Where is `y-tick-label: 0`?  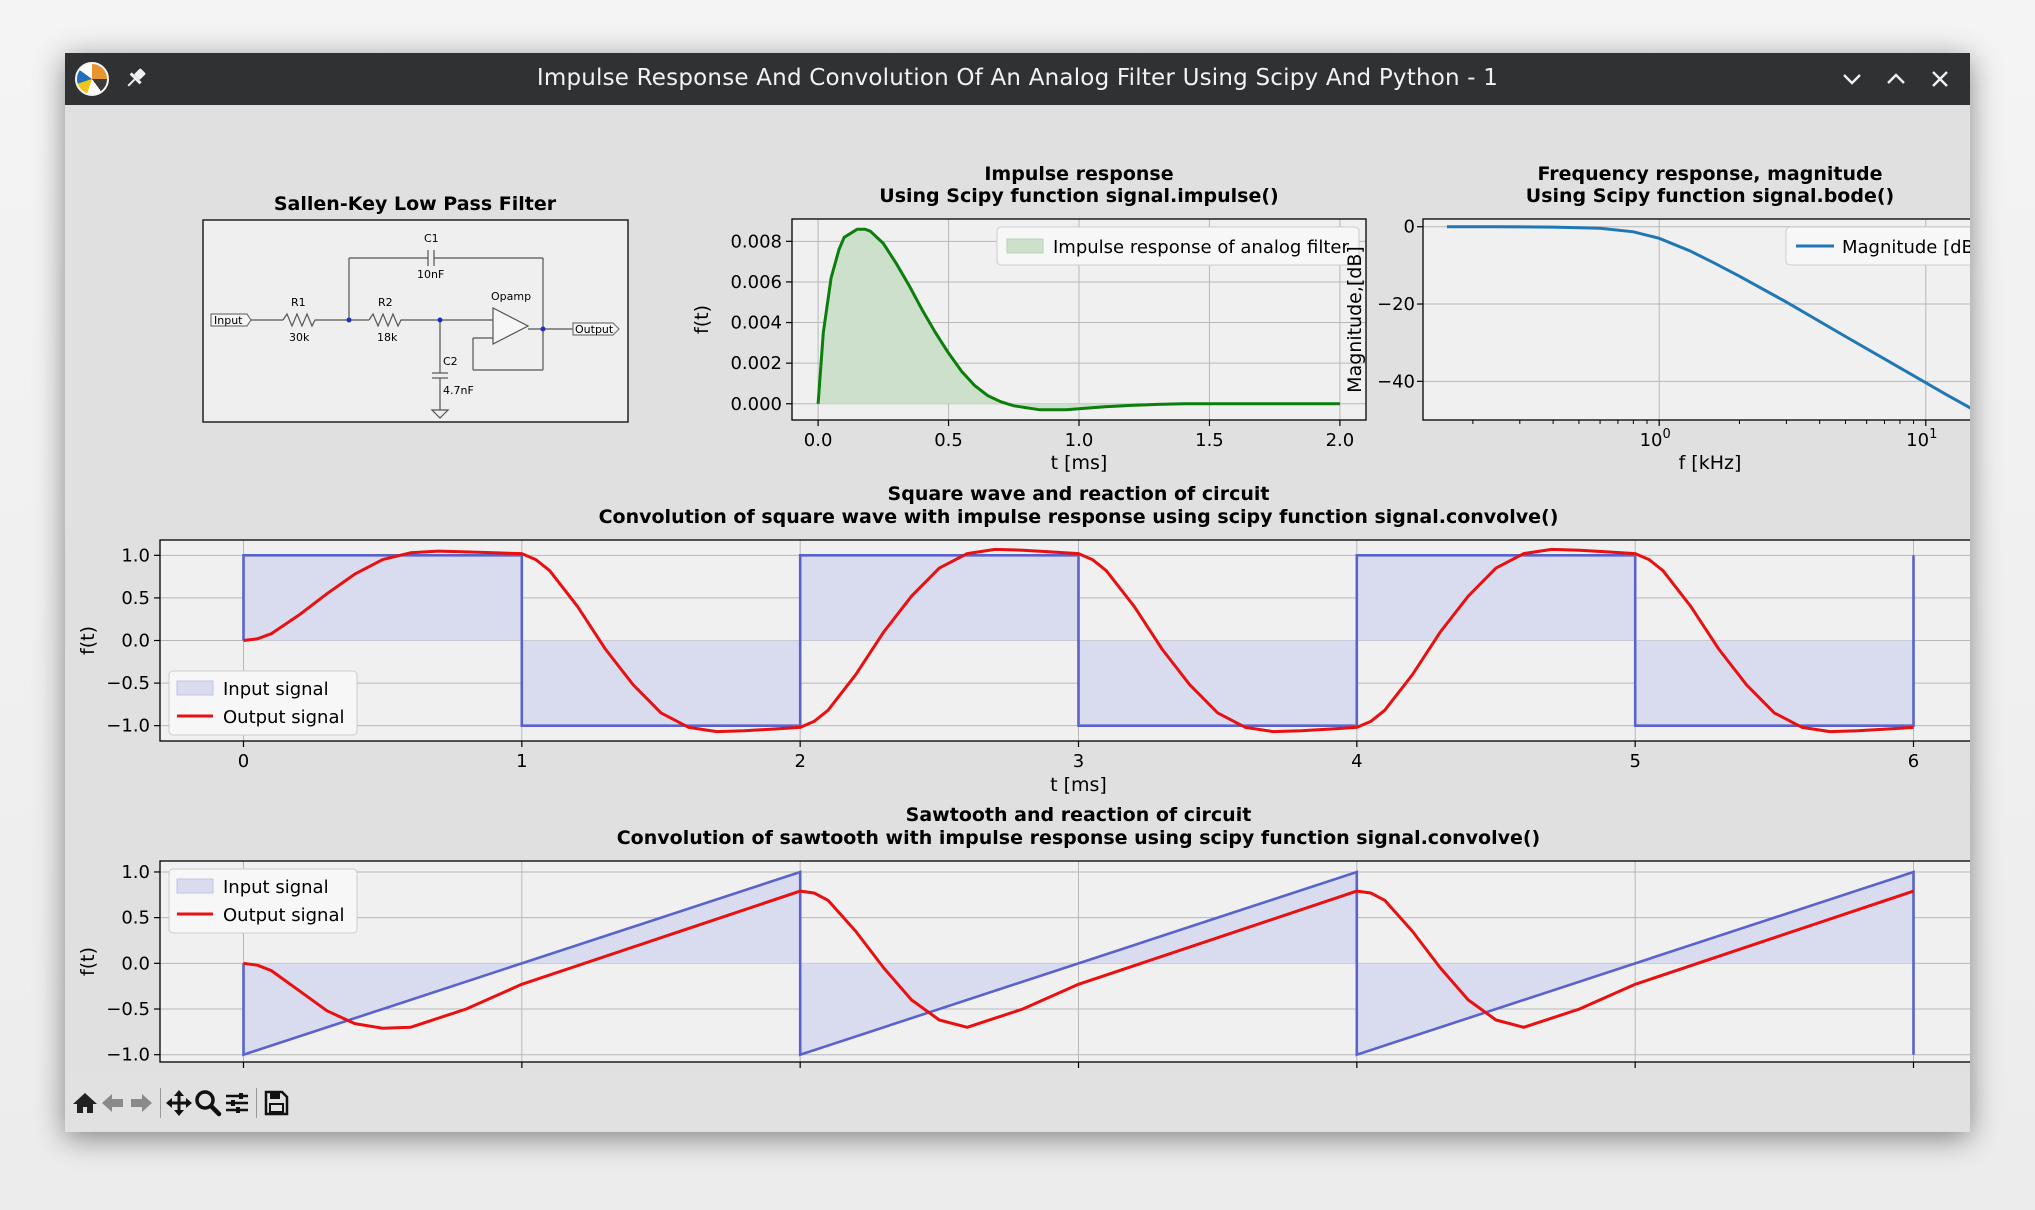
y-tick-label: 0 is located at coordinates (1409, 227).